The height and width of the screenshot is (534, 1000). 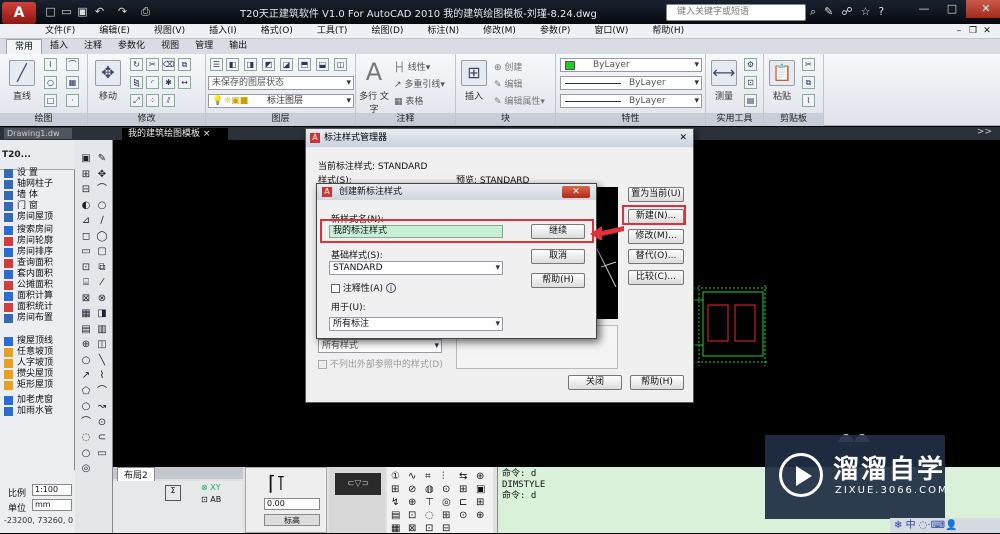 What do you see at coordinates (480, 476) in the screenshot?
I see `osnap-toggle-icon: ⊕` at bounding box center [480, 476].